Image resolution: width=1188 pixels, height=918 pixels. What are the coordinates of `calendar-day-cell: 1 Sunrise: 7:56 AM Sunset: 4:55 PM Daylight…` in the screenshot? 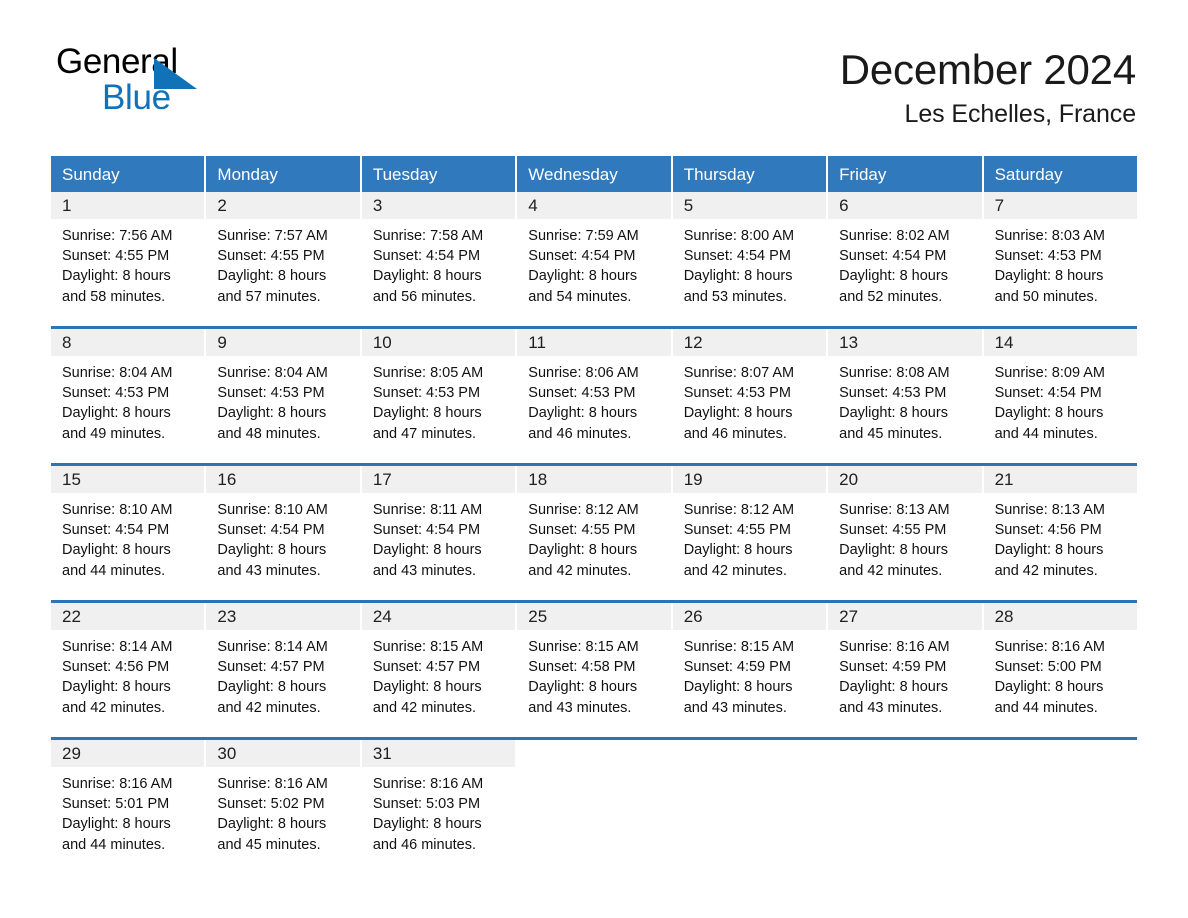 It's located at (128, 253).